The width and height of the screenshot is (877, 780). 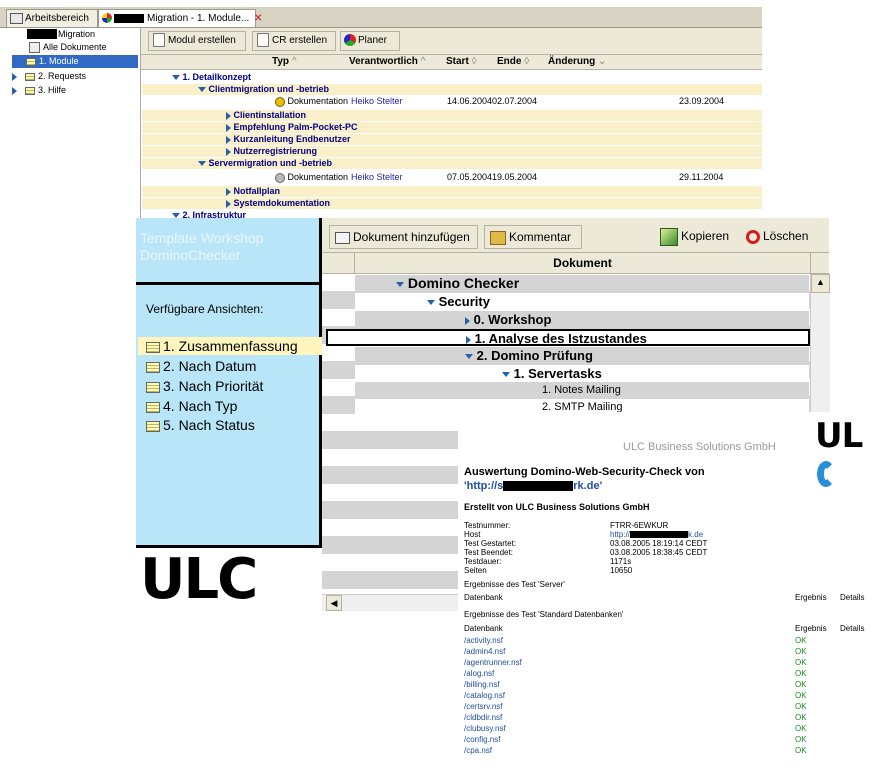 I want to click on scroll-up-icon: ▲, so click(x=820, y=283).